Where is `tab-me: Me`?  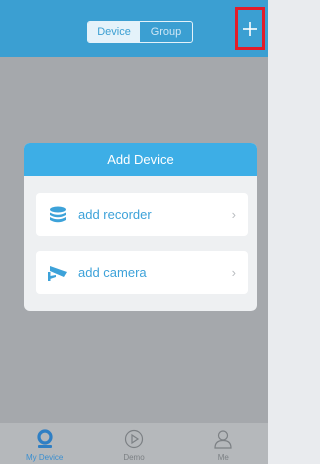 tab-me: Me is located at coordinates (223, 443).